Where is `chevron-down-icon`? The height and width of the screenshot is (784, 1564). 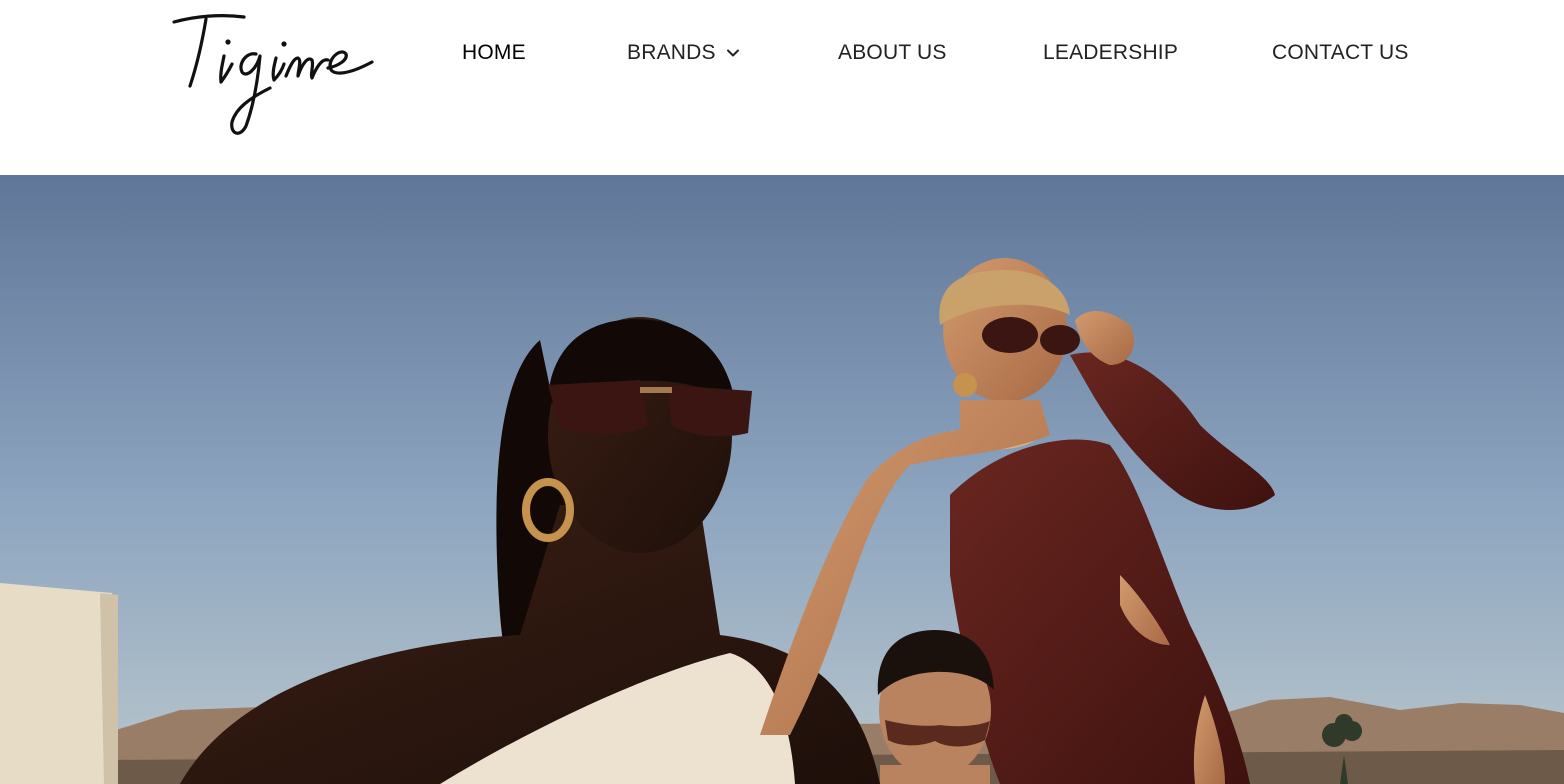 chevron-down-icon is located at coordinates (733, 53).